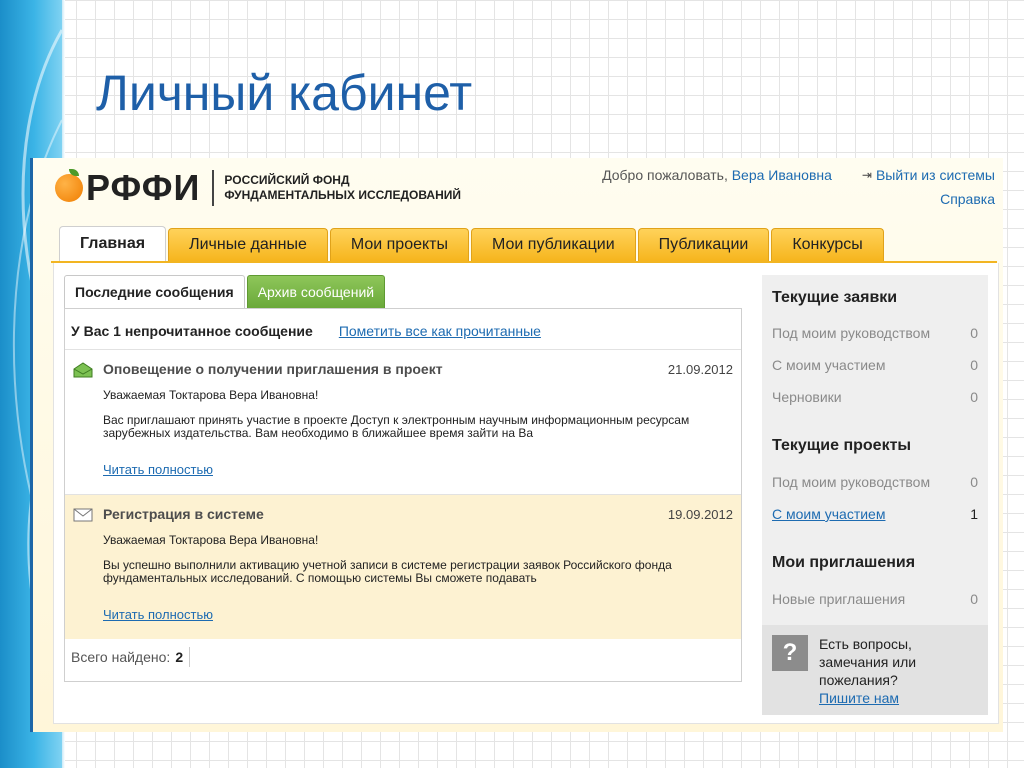 The height and width of the screenshot is (768, 1024). Describe the element at coordinates (399, 244) in the screenshot. I see `tab-my-projects: Мои проекты` at that location.